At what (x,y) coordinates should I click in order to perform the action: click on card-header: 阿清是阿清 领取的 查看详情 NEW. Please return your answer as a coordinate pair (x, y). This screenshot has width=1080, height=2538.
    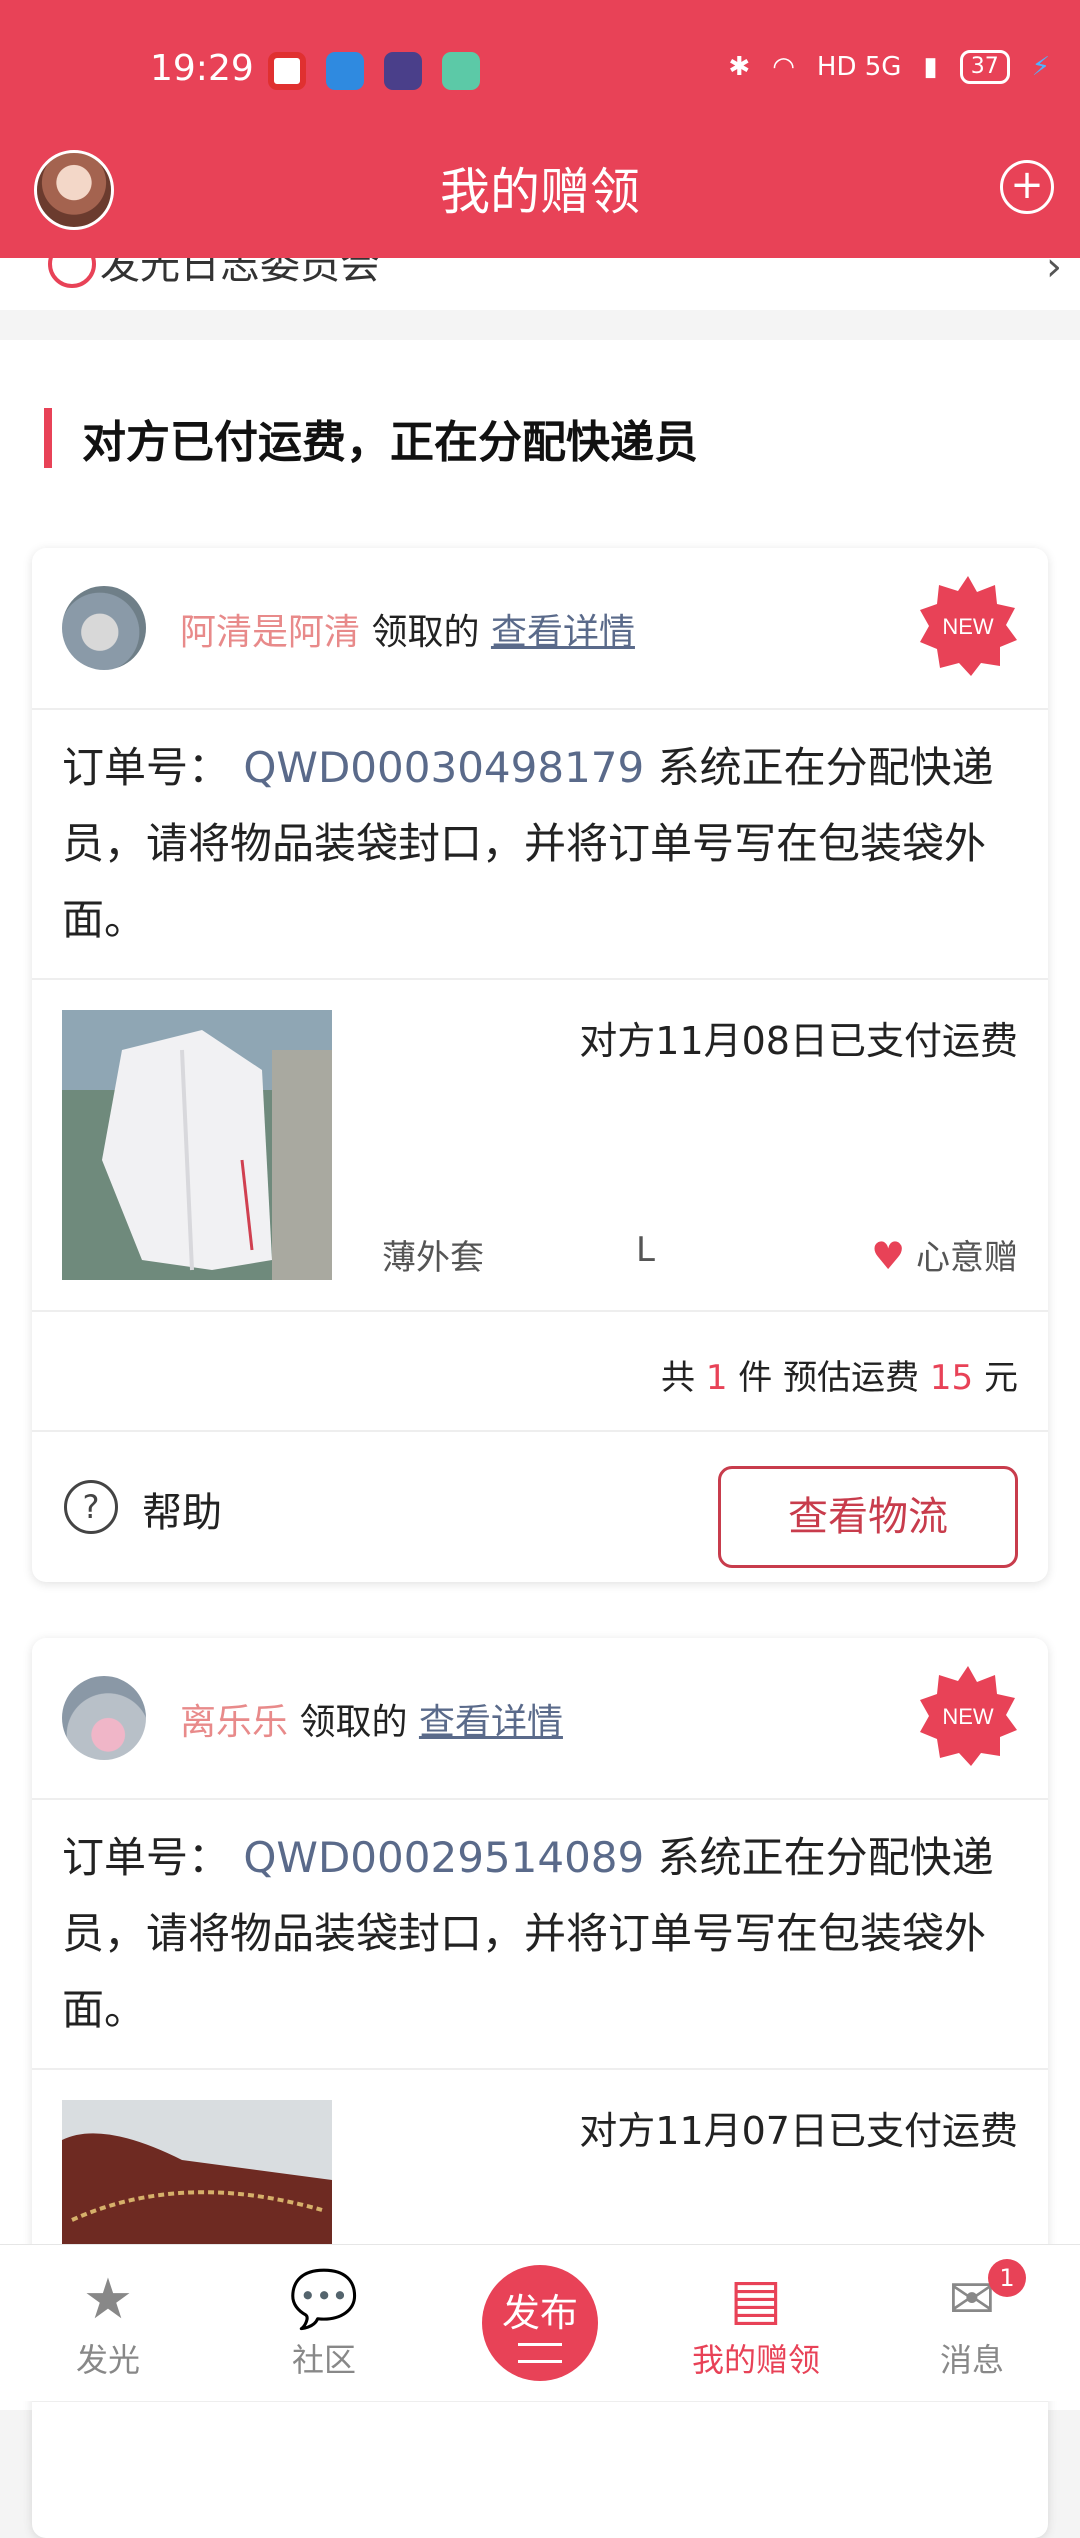
    Looking at the image, I should click on (540, 629).